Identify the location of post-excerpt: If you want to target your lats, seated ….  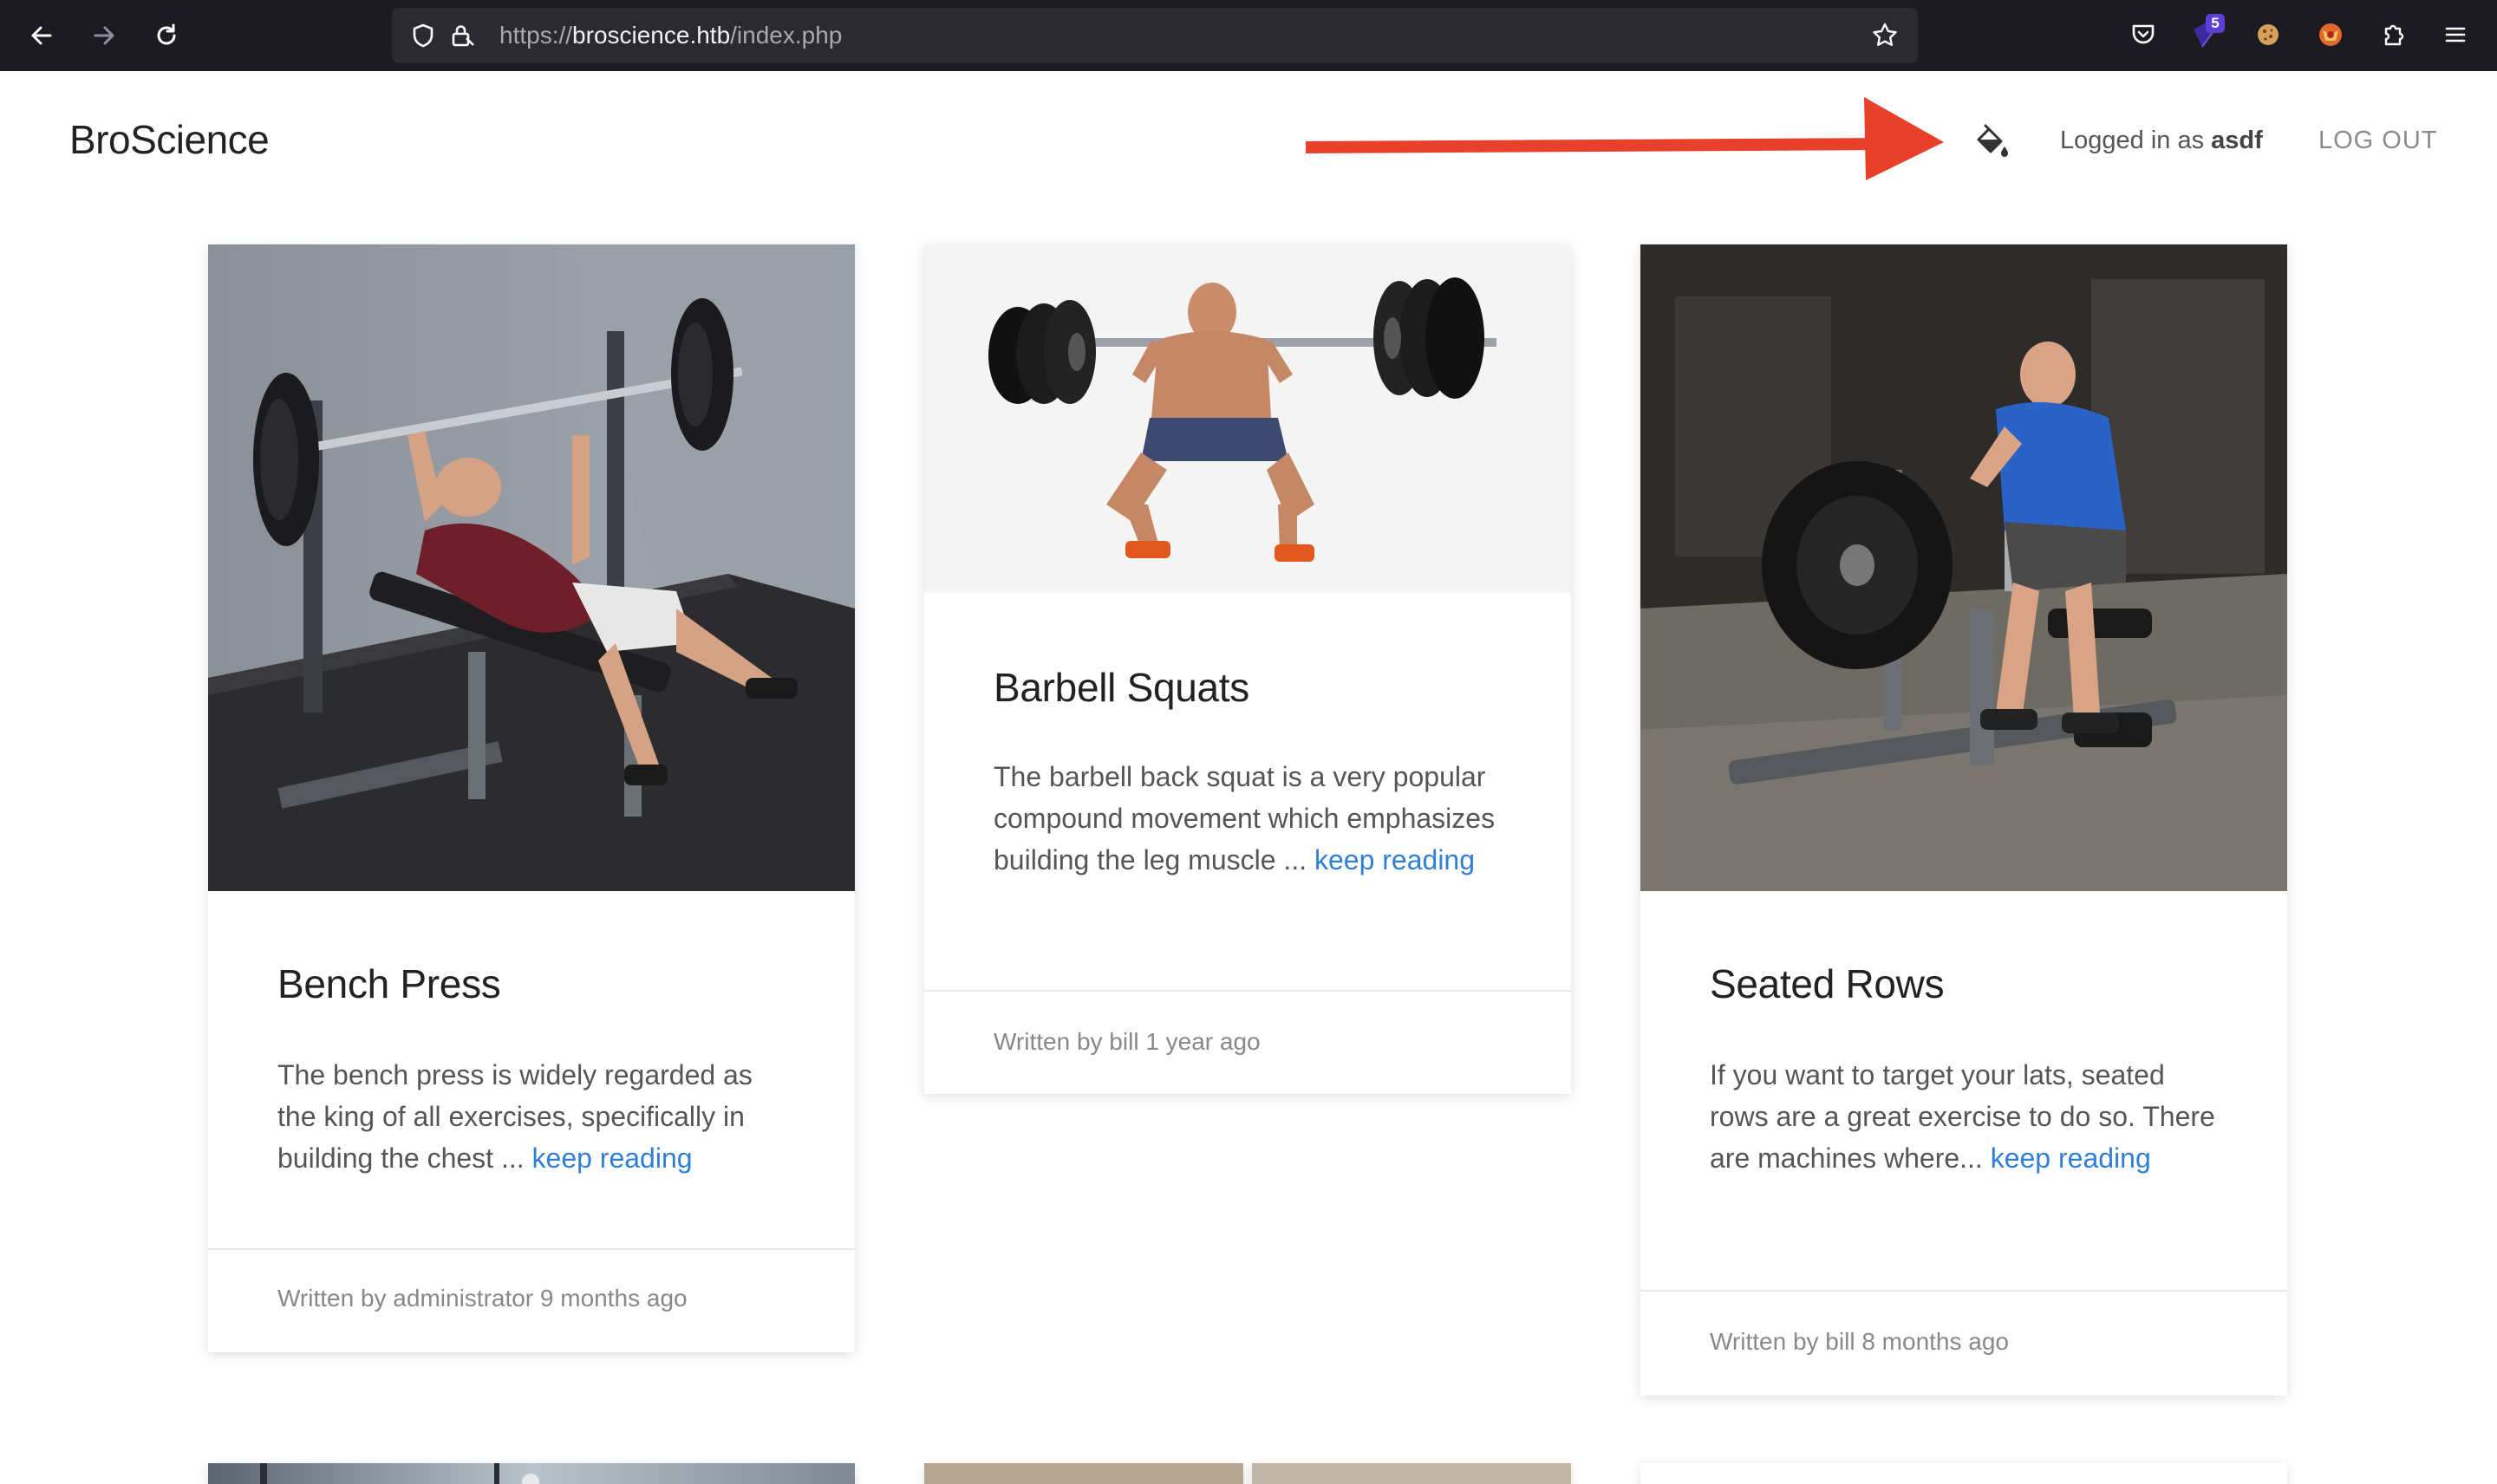
(1970, 1116).